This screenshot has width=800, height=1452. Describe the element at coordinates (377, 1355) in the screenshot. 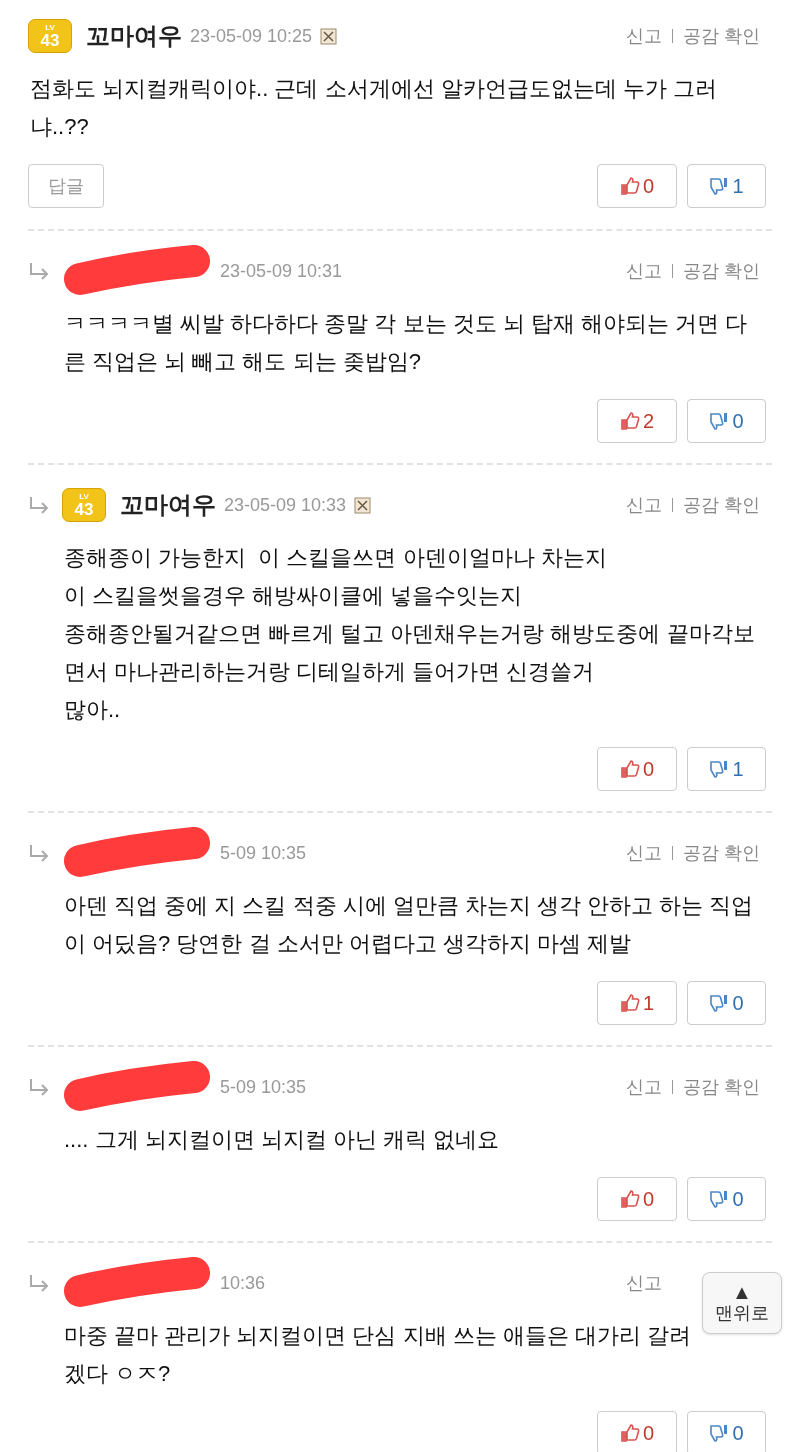

I see `comment-text: 마중 끝마 관리가 뇌지컬이면 단심 지배 쓰는 애들은 대가리 갈려 겠다 ㅇㅈ?` at that location.